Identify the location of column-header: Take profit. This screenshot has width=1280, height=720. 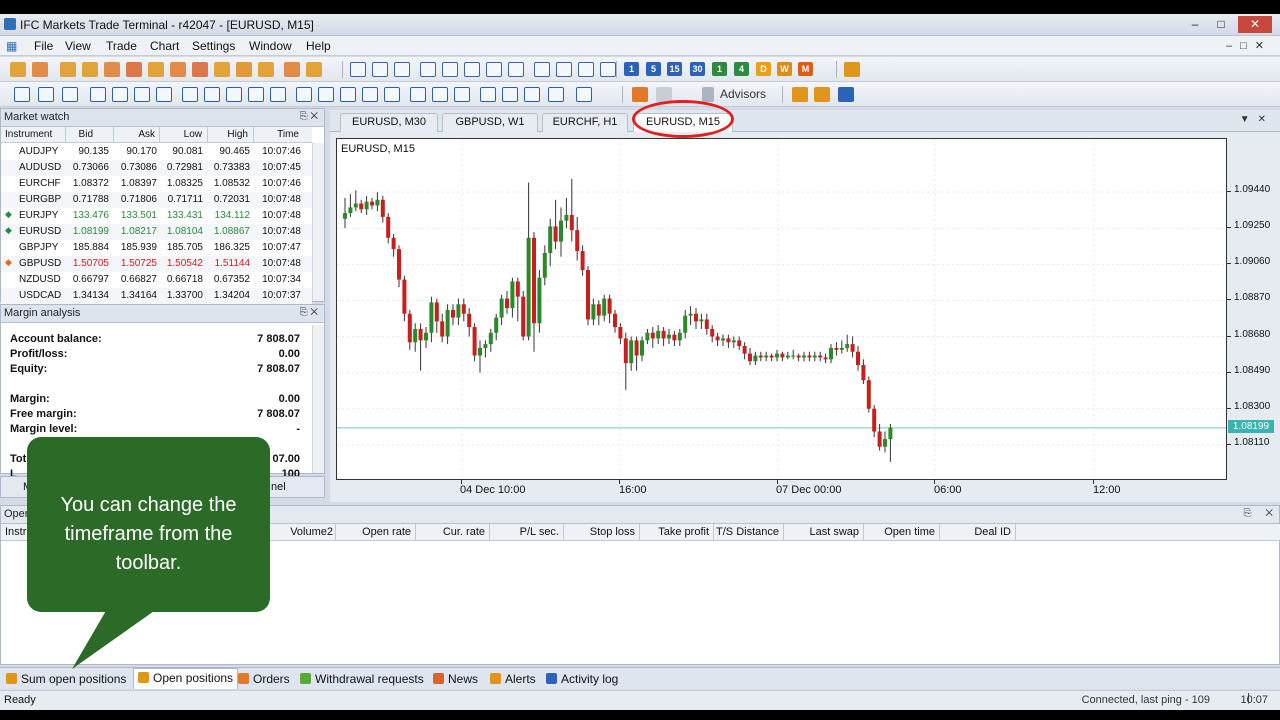
(683, 532).